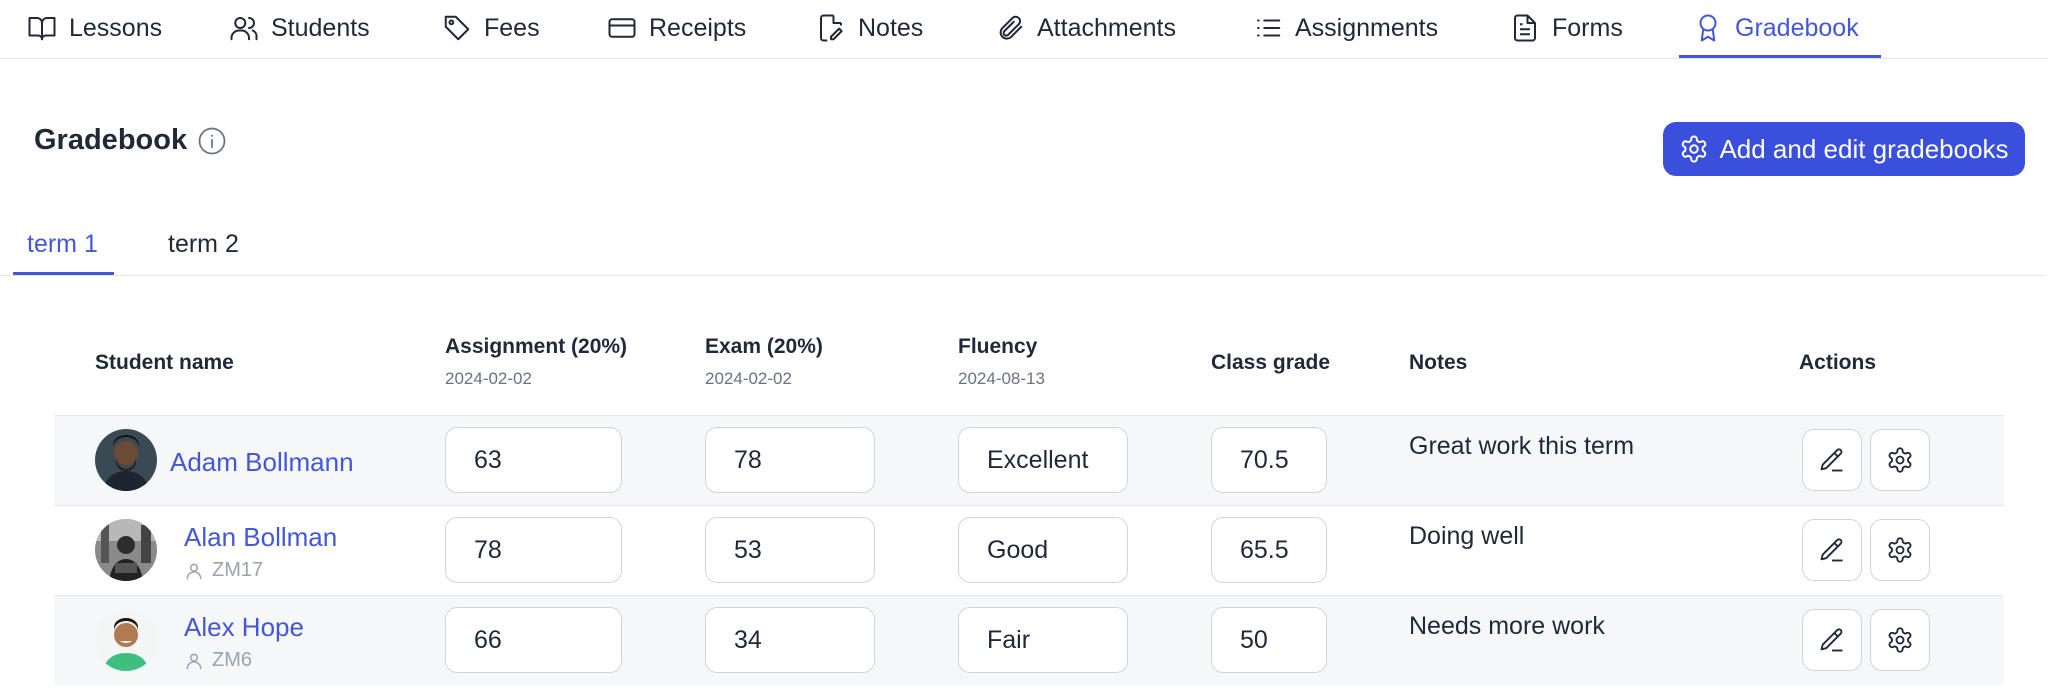 The width and height of the screenshot is (2048, 689). What do you see at coordinates (320, 27) in the screenshot?
I see `nav-label: Students` at bounding box center [320, 27].